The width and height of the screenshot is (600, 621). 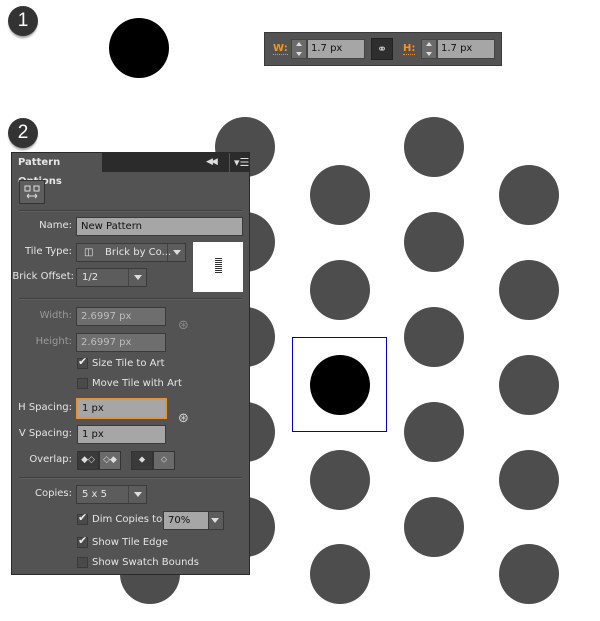 I want to click on overlap-left-icon: ◆◇, so click(x=88, y=460).